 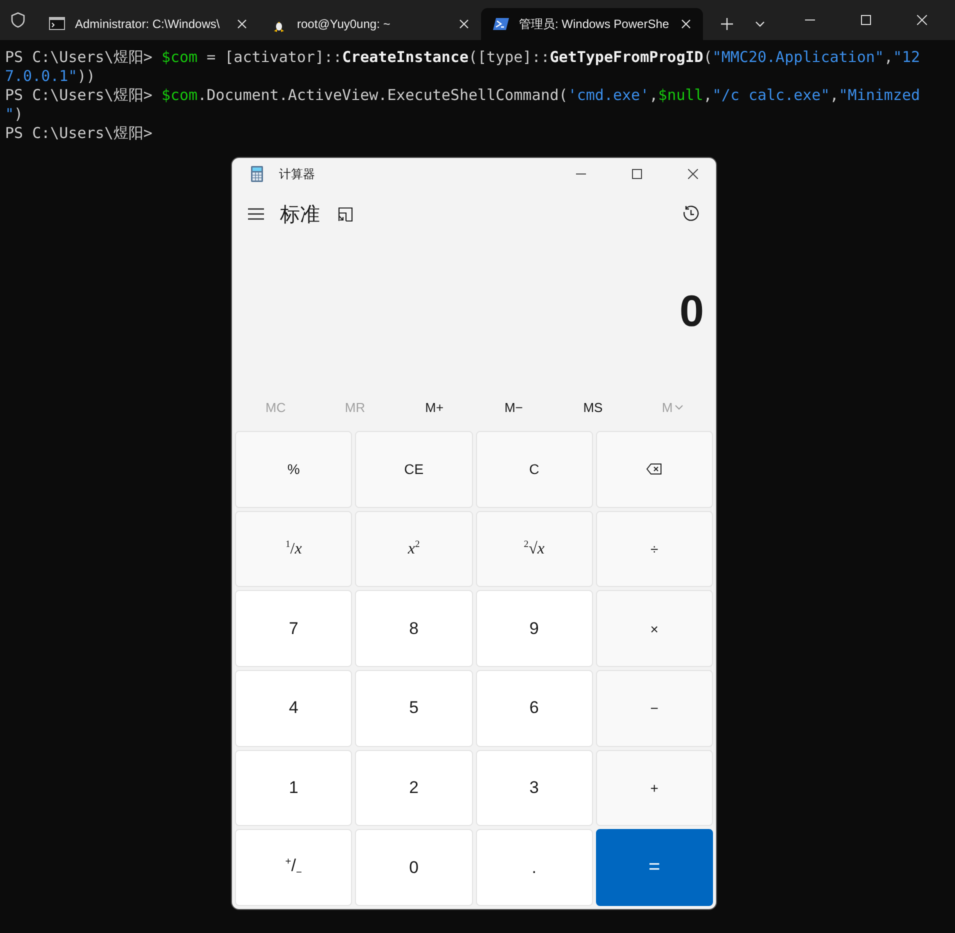 I want to click on memory-button: M+, so click(x=434, y=407).